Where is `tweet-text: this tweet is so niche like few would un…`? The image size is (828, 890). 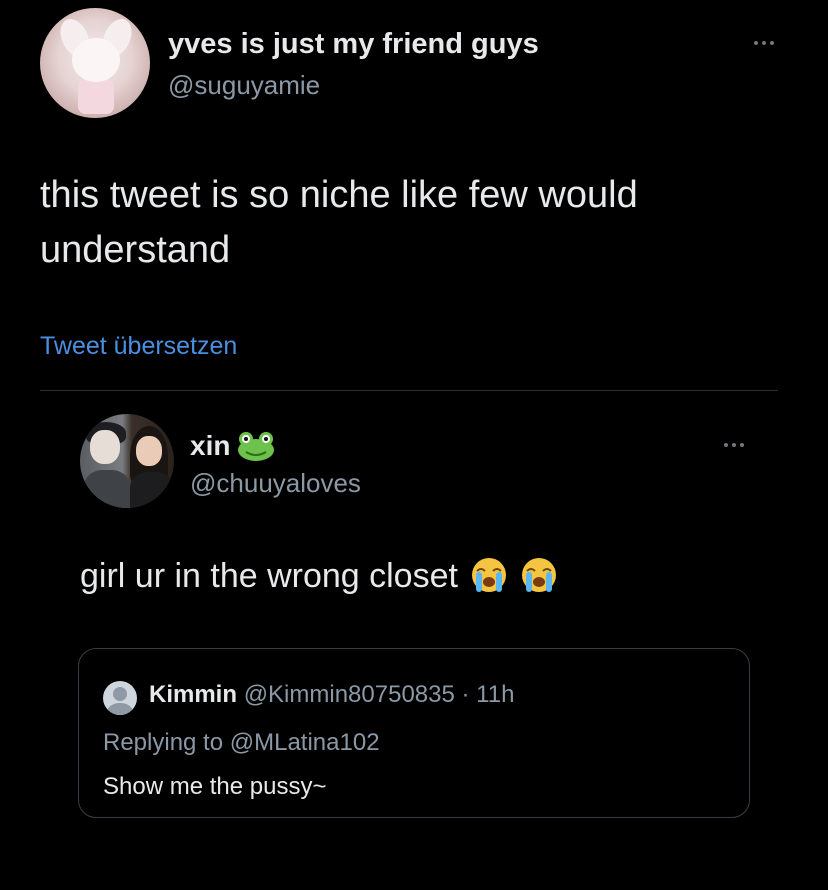
tweet-text: this tweet is so niche like few would un… is located at coordinates (339, 222).